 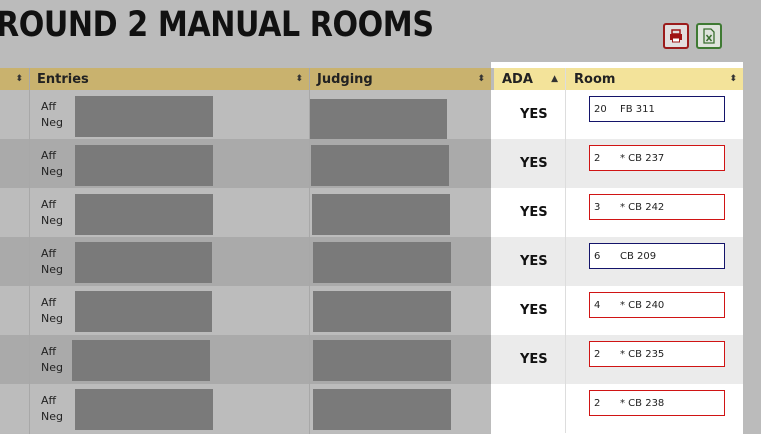 What do you see at coordinates (517, 79) in the screenshot?
I see `column-header-label: ADA` at bounding box center [517, 79].